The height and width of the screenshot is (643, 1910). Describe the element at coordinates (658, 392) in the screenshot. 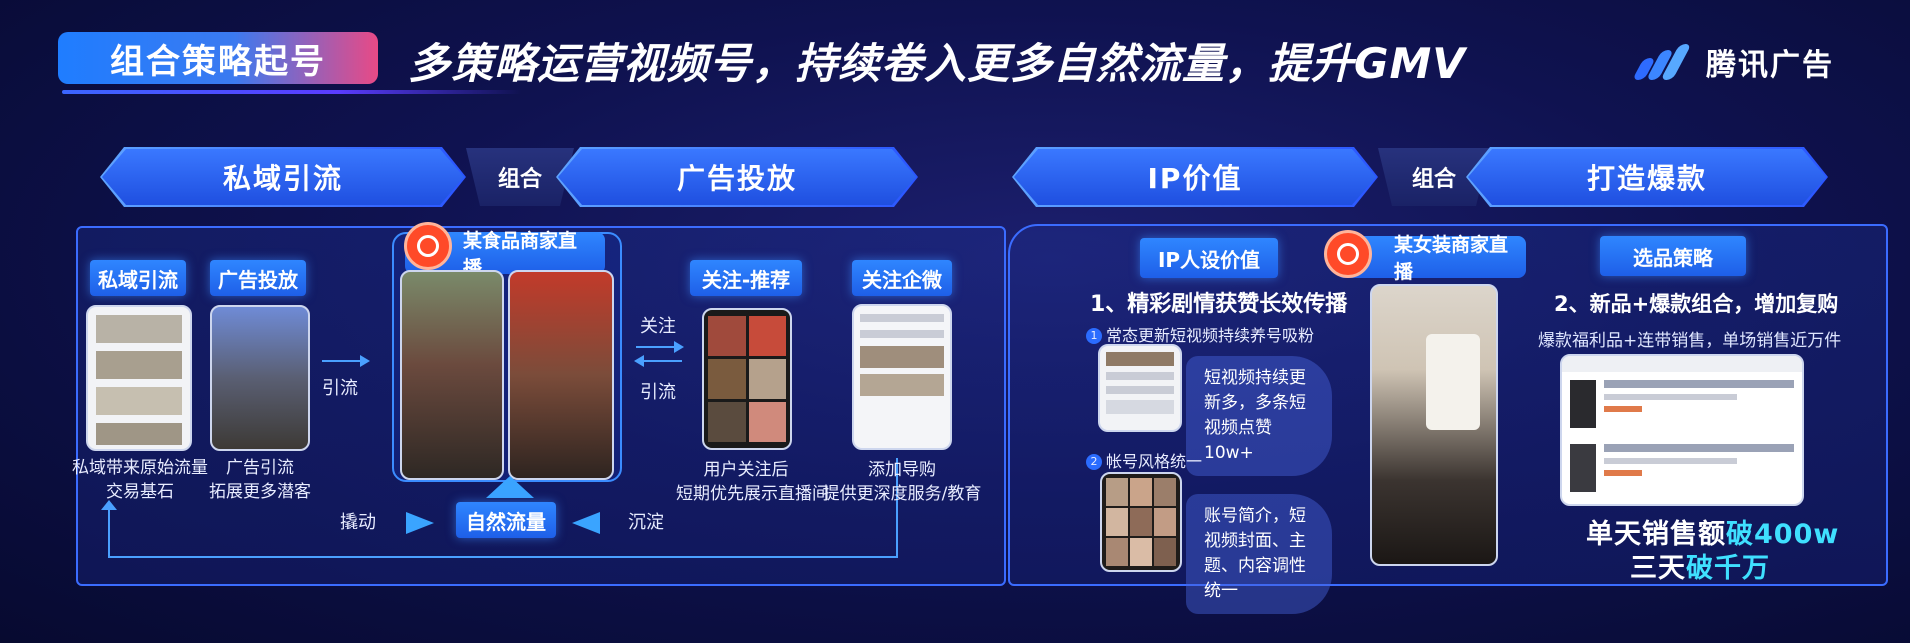

I see `drain-label-2: 引流` at that location.